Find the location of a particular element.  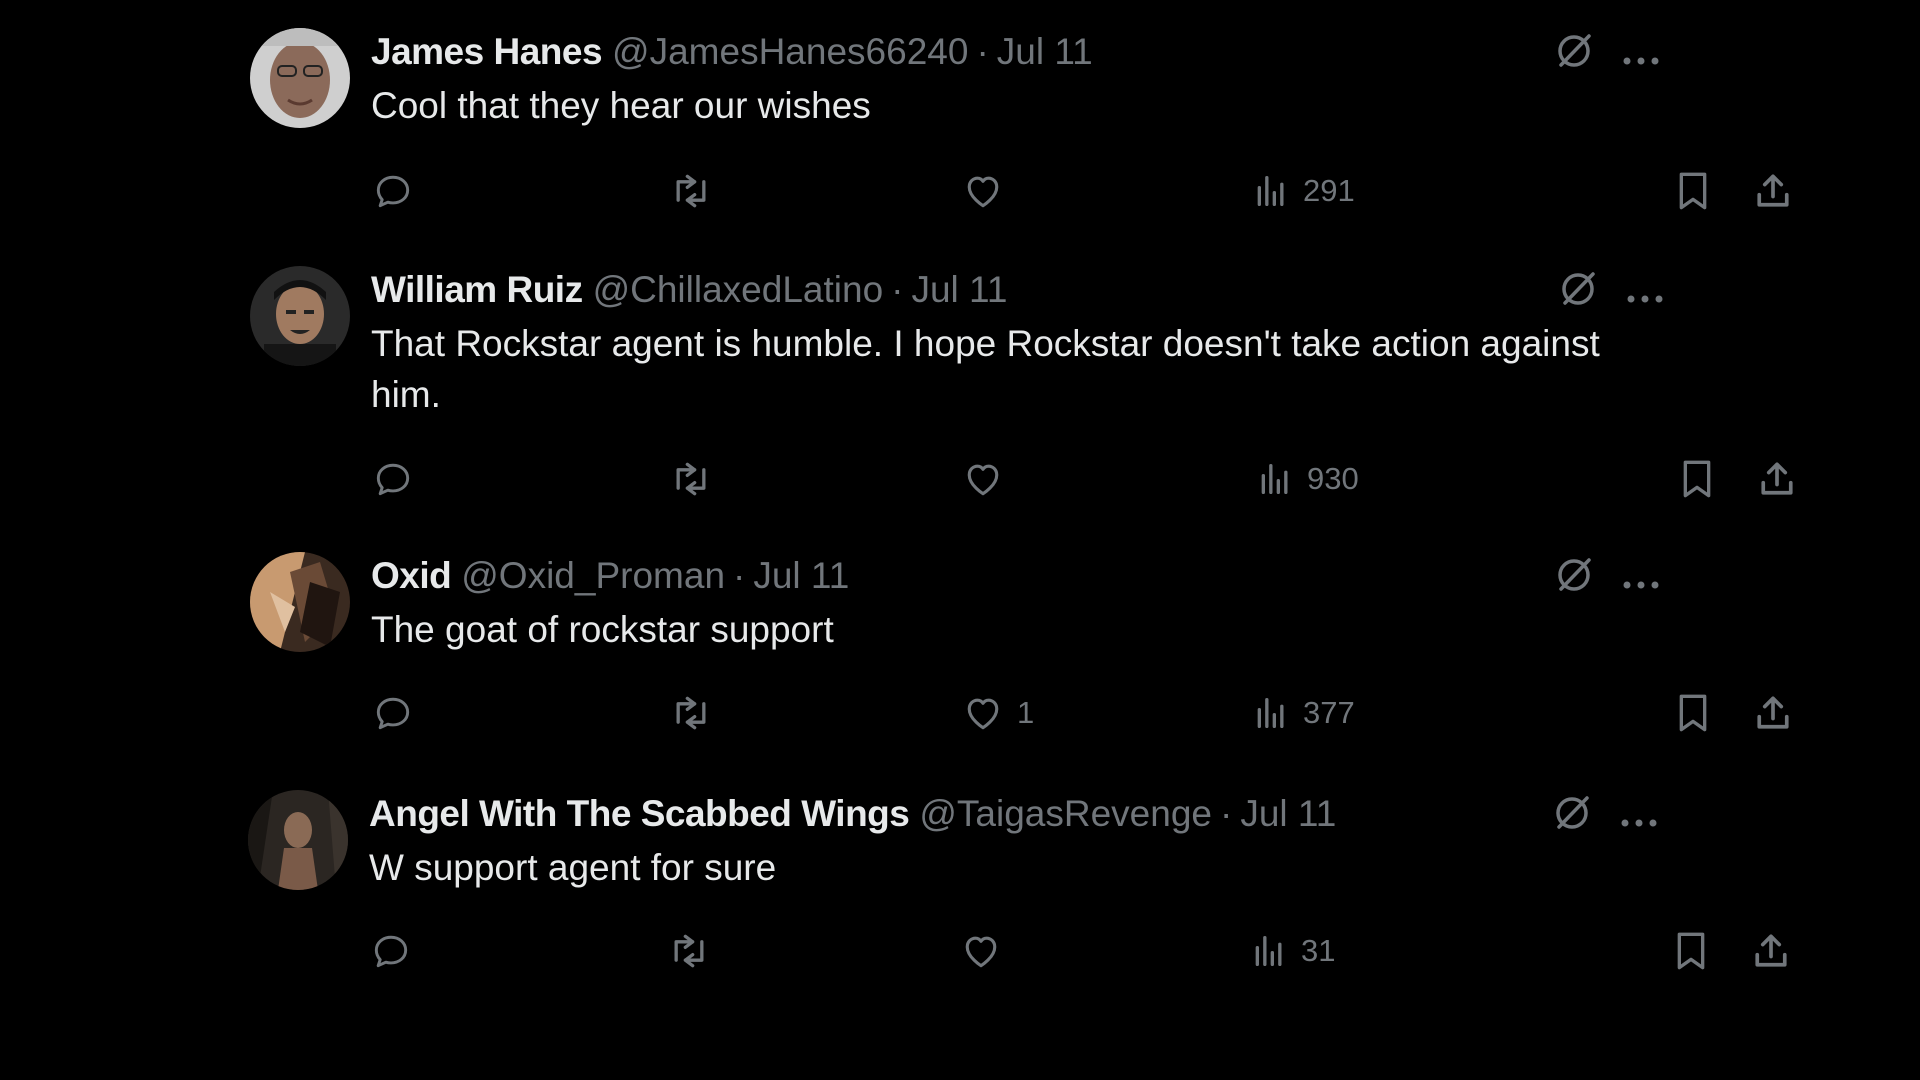

like-count: 1 is located at coordinates (1026, 712).